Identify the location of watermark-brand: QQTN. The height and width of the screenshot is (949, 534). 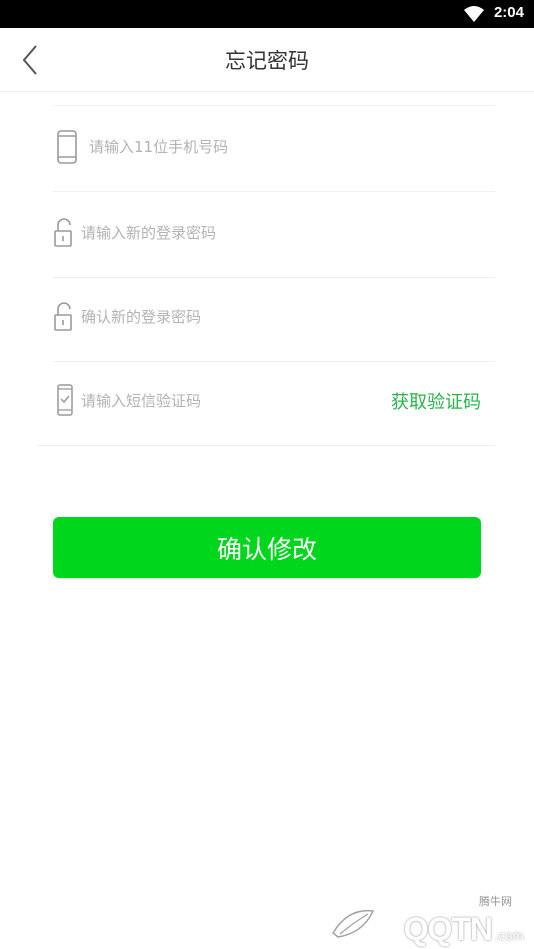
(448, 929).